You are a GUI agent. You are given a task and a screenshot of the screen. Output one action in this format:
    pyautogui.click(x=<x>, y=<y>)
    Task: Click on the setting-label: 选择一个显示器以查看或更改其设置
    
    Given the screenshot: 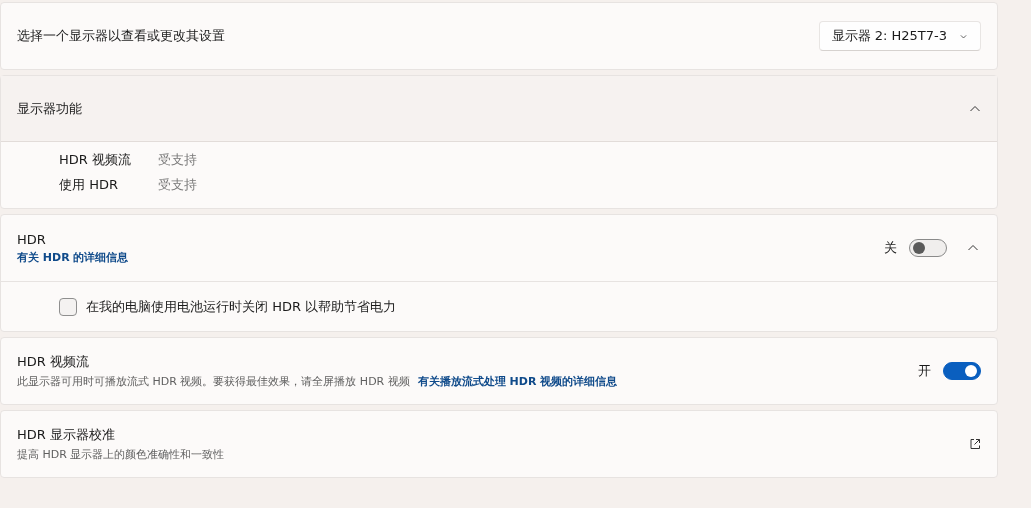 What is the action you would take?
    pyautogui.click(x=121, y=36)
    